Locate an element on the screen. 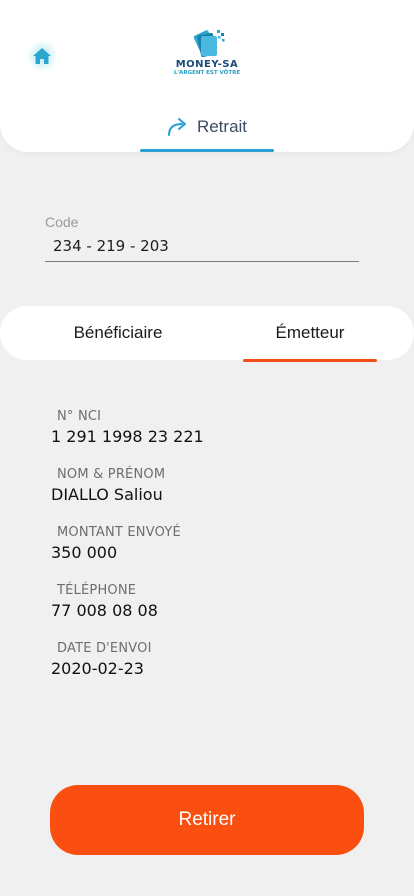 The image size is (414, 896). detail-value: 2020-02-23 is located at coordinates (97, 668).